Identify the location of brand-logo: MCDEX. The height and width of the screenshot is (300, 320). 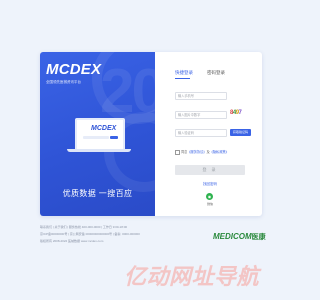
(74, 69).